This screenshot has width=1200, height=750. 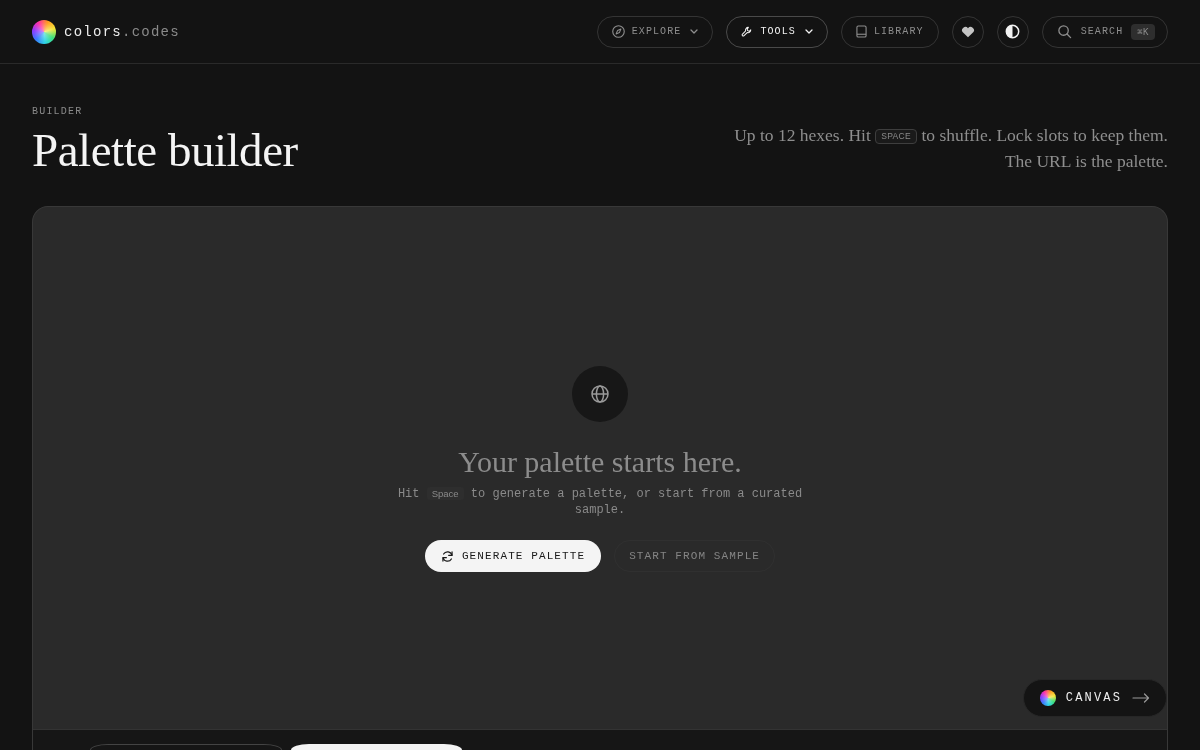 What do you see at coordinates (861, 31) in the screenshot?
I see `book-icon` at bounding box center [861, 31].